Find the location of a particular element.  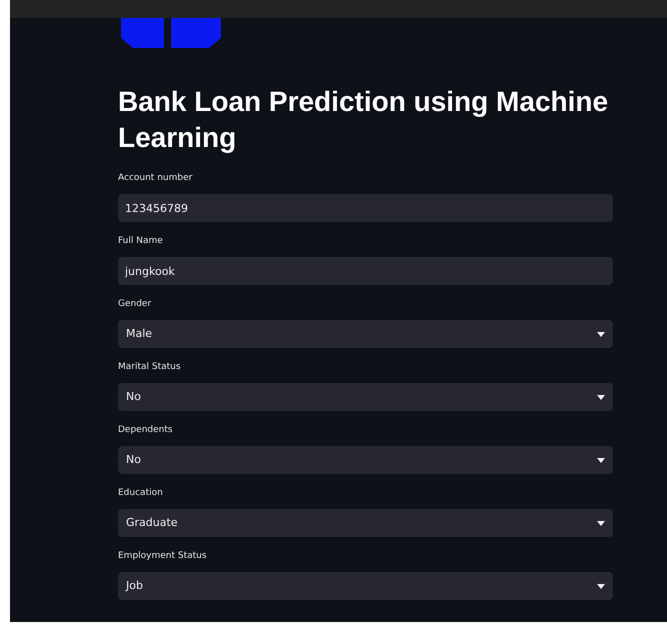

text-field: 123456789 is located at coordinates (365, 208).